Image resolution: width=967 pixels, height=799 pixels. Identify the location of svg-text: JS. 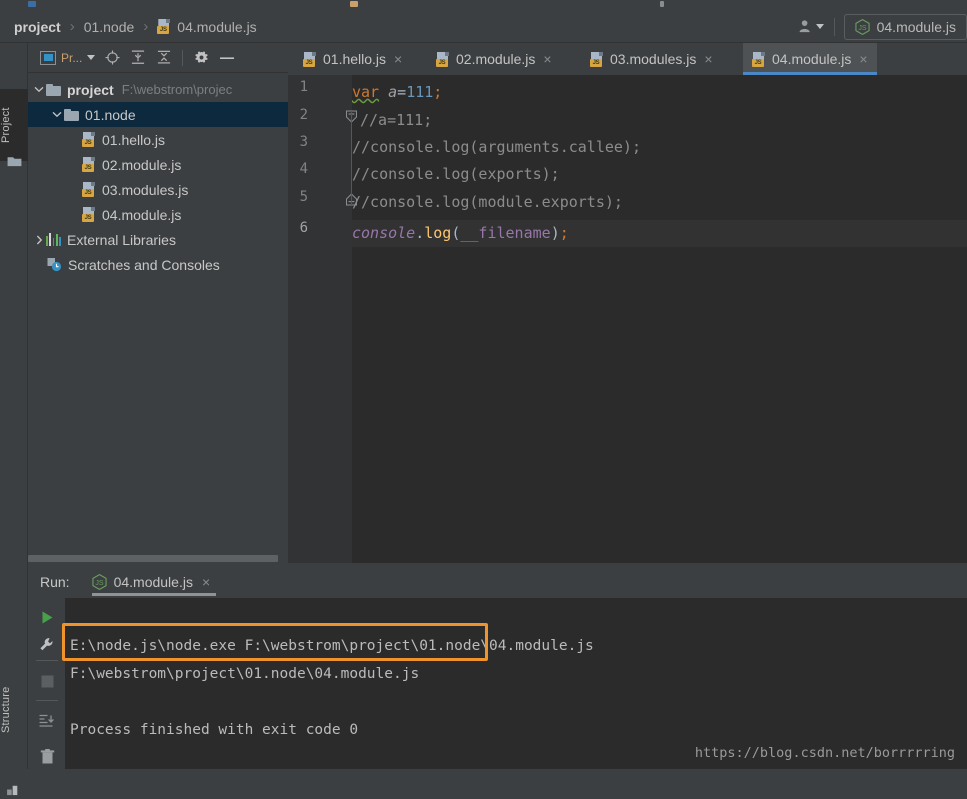
(99, 583).